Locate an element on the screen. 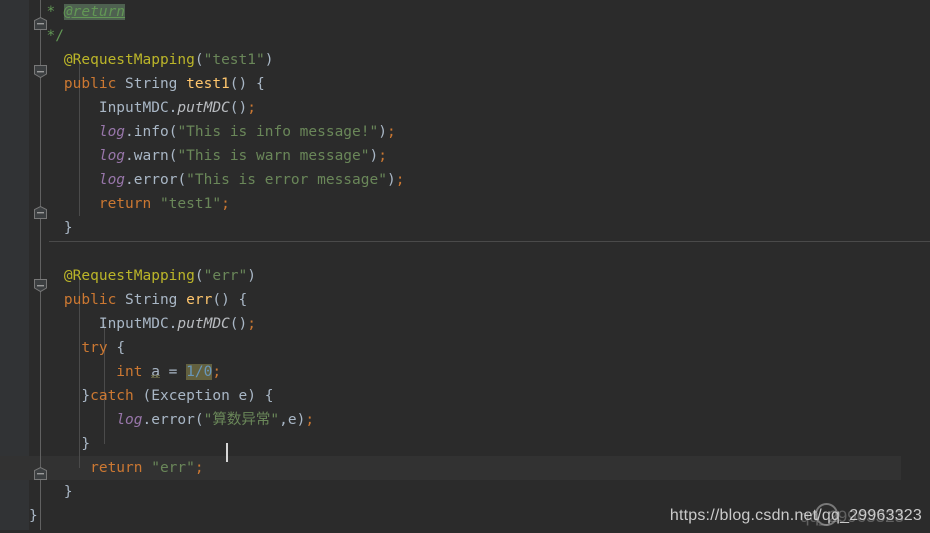 This screenshot has width=930, height=533. text-caret is located at coordinates (227, 452).